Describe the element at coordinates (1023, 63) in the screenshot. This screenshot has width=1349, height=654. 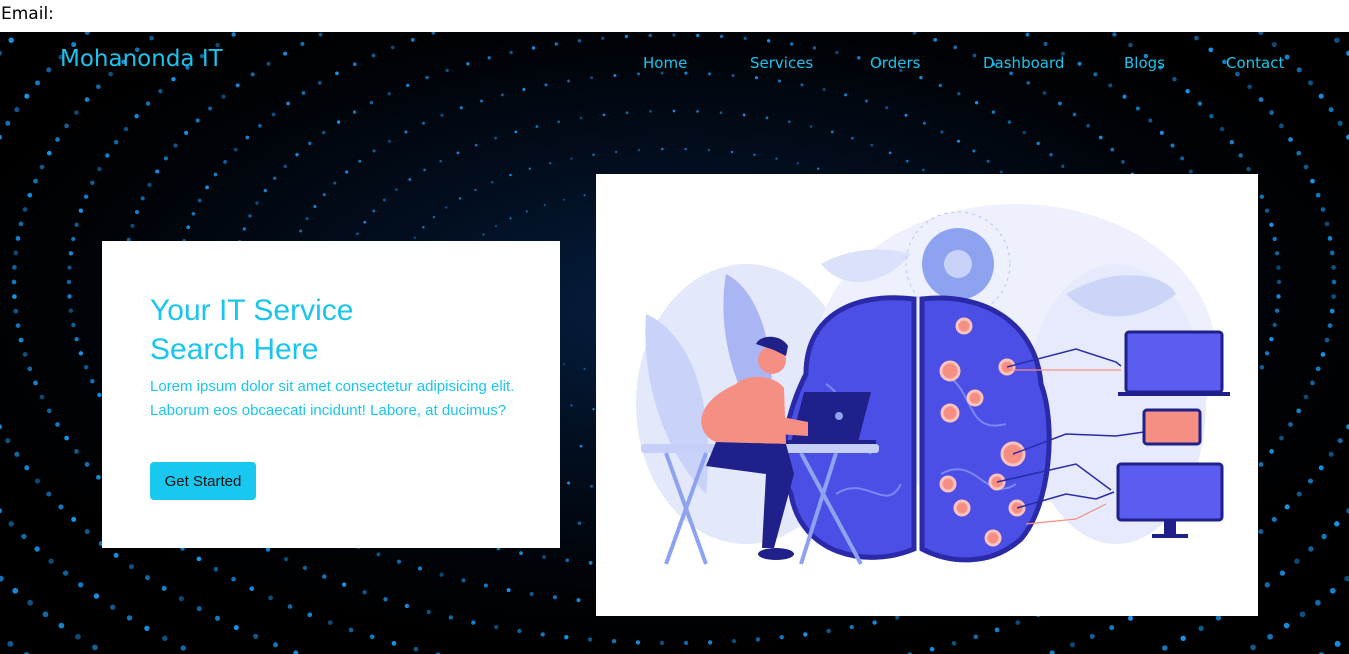
I see `nav-dashboard: Dashboard` at that location.